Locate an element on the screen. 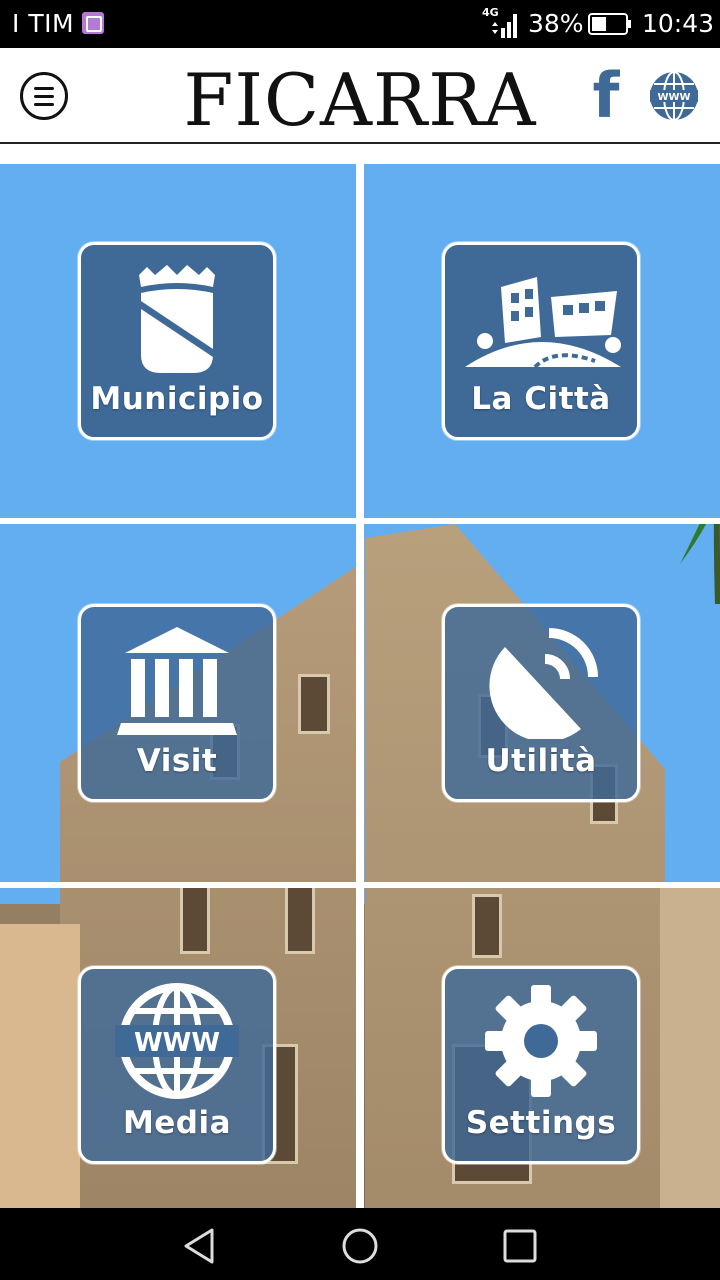  la-citta-button: La Città is located at coordinates (541, 341).